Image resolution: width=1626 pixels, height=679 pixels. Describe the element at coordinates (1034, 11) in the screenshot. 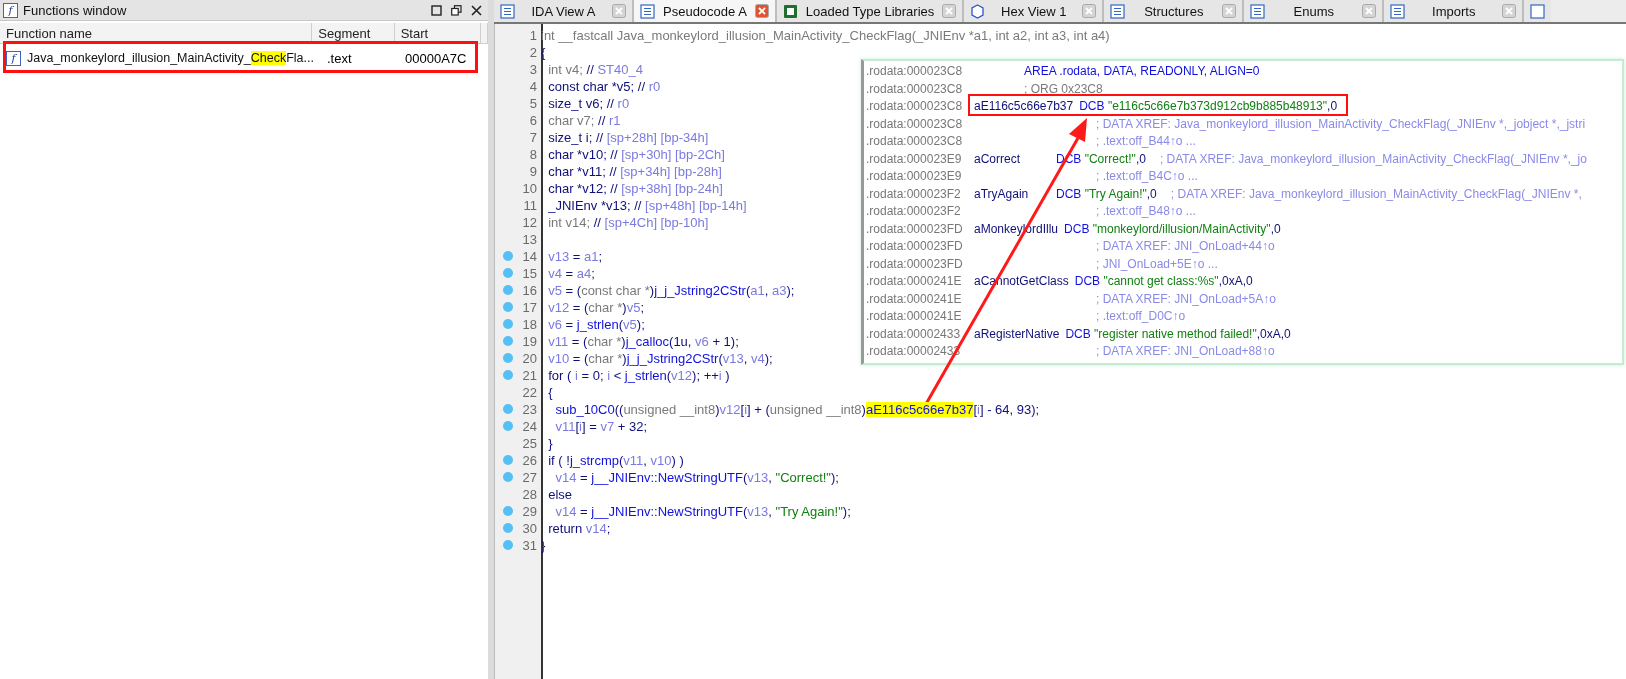

I see `tab: Hex View 1` at that location.